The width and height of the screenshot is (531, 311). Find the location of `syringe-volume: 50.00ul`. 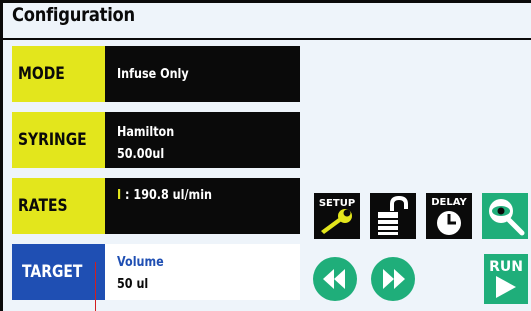

syringe-volume: 50.00ul is located at coordinates (141, 154).